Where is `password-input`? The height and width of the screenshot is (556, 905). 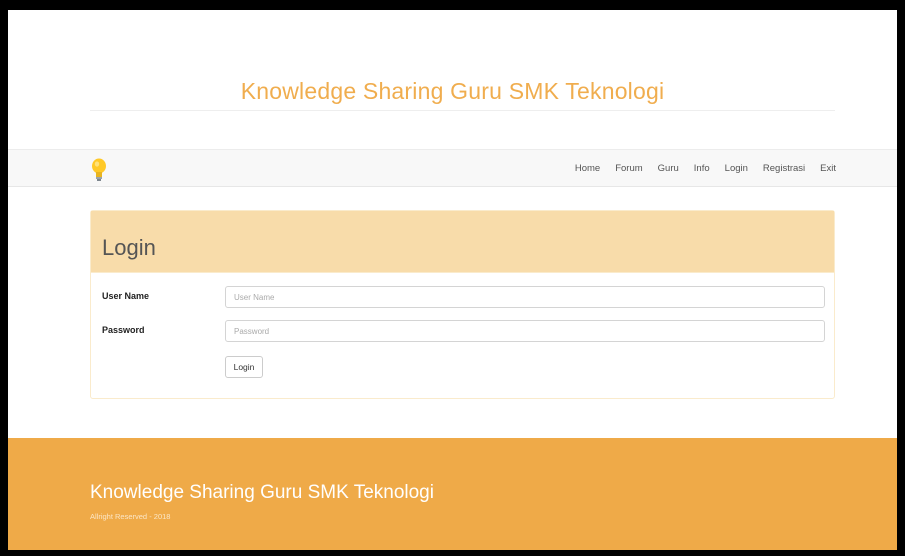 password-input is located at coordinates (525, 331).